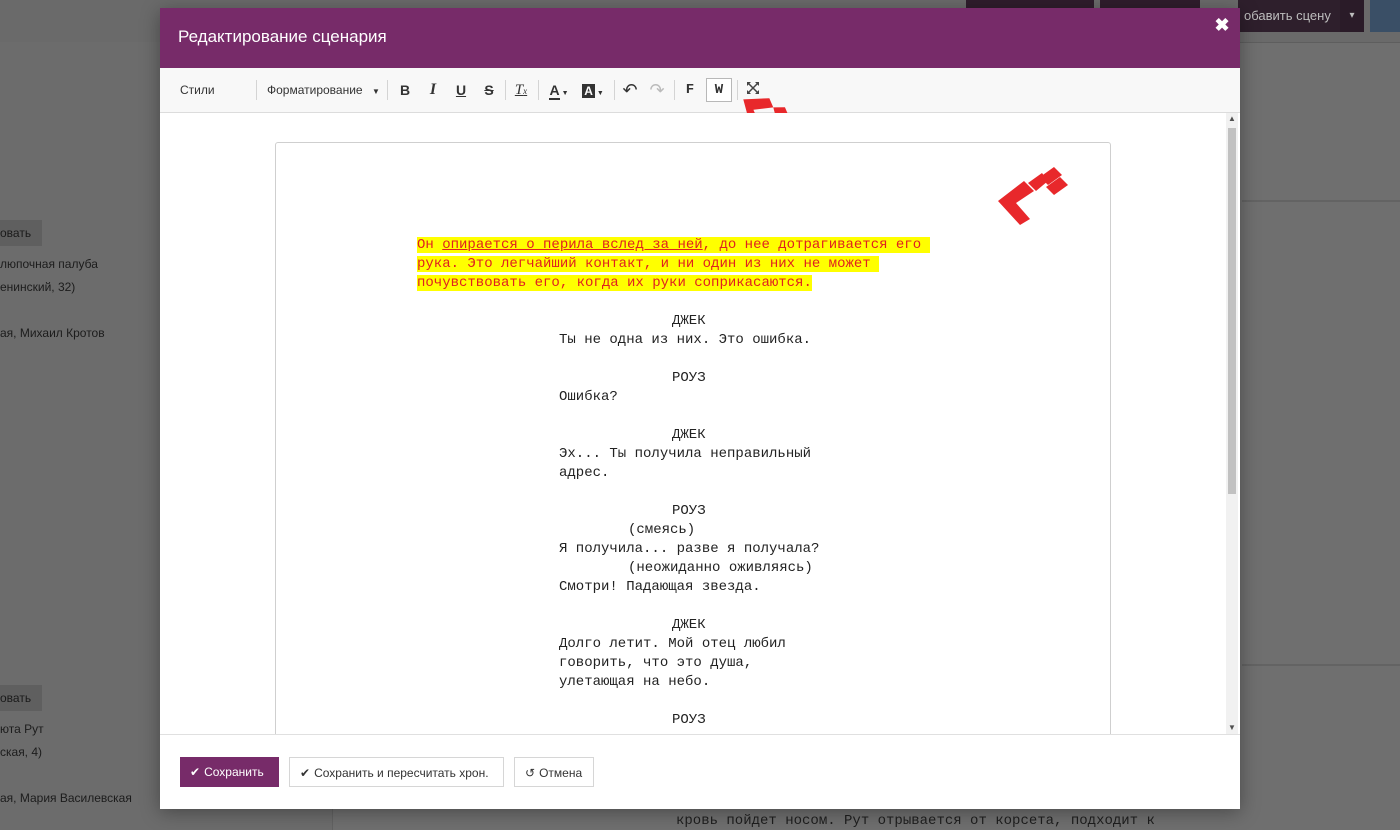 The width and height of the screenshot is (1400, 830). What do you see at coordinates (672, 644) in the screenshot?
I see `dialogue-line: Долго летит. Мой отец любил` at bounding box center [672, 644].